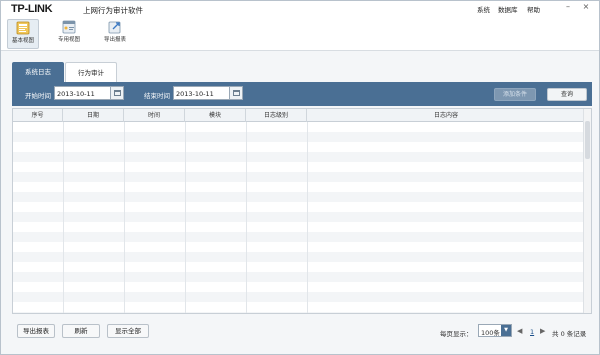  I want to click on tplink-logo: TP-LINK, so click(32, 9).